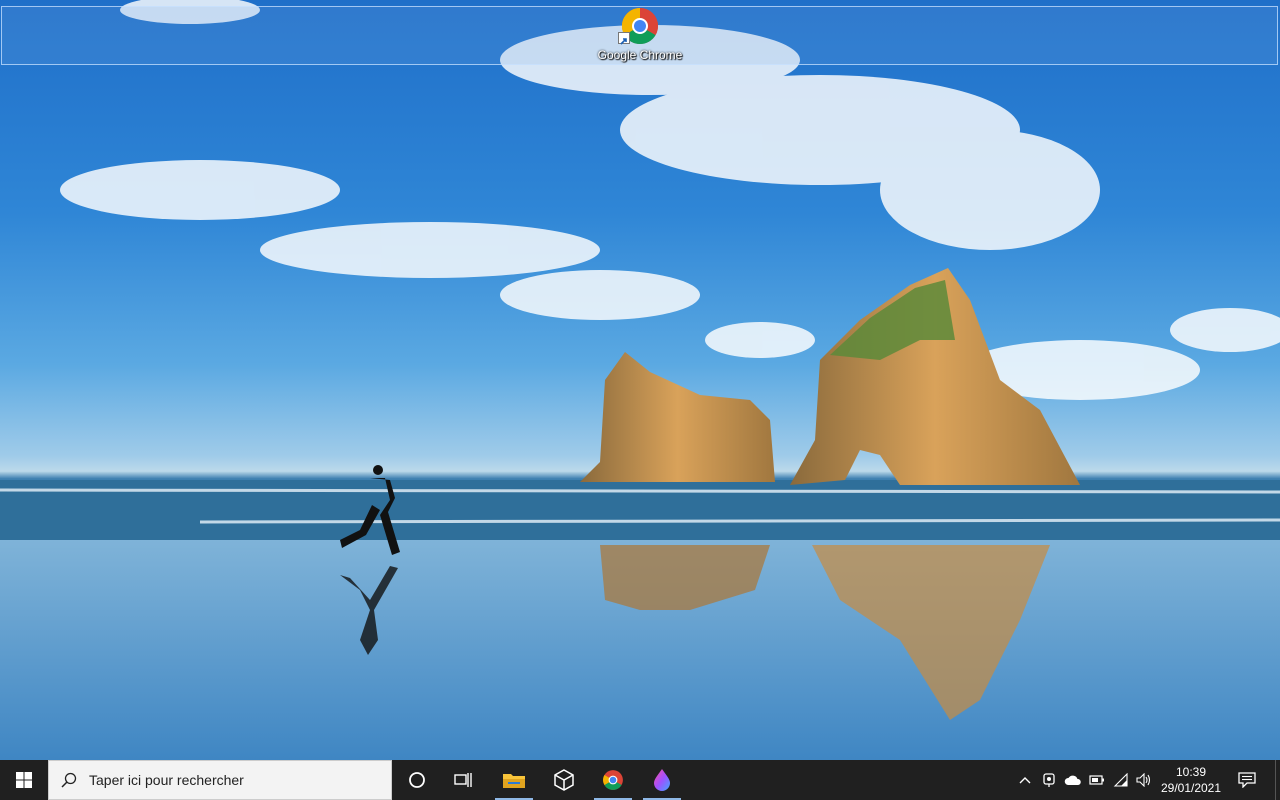  I want to click on task-view-icon, so click(463, 780).